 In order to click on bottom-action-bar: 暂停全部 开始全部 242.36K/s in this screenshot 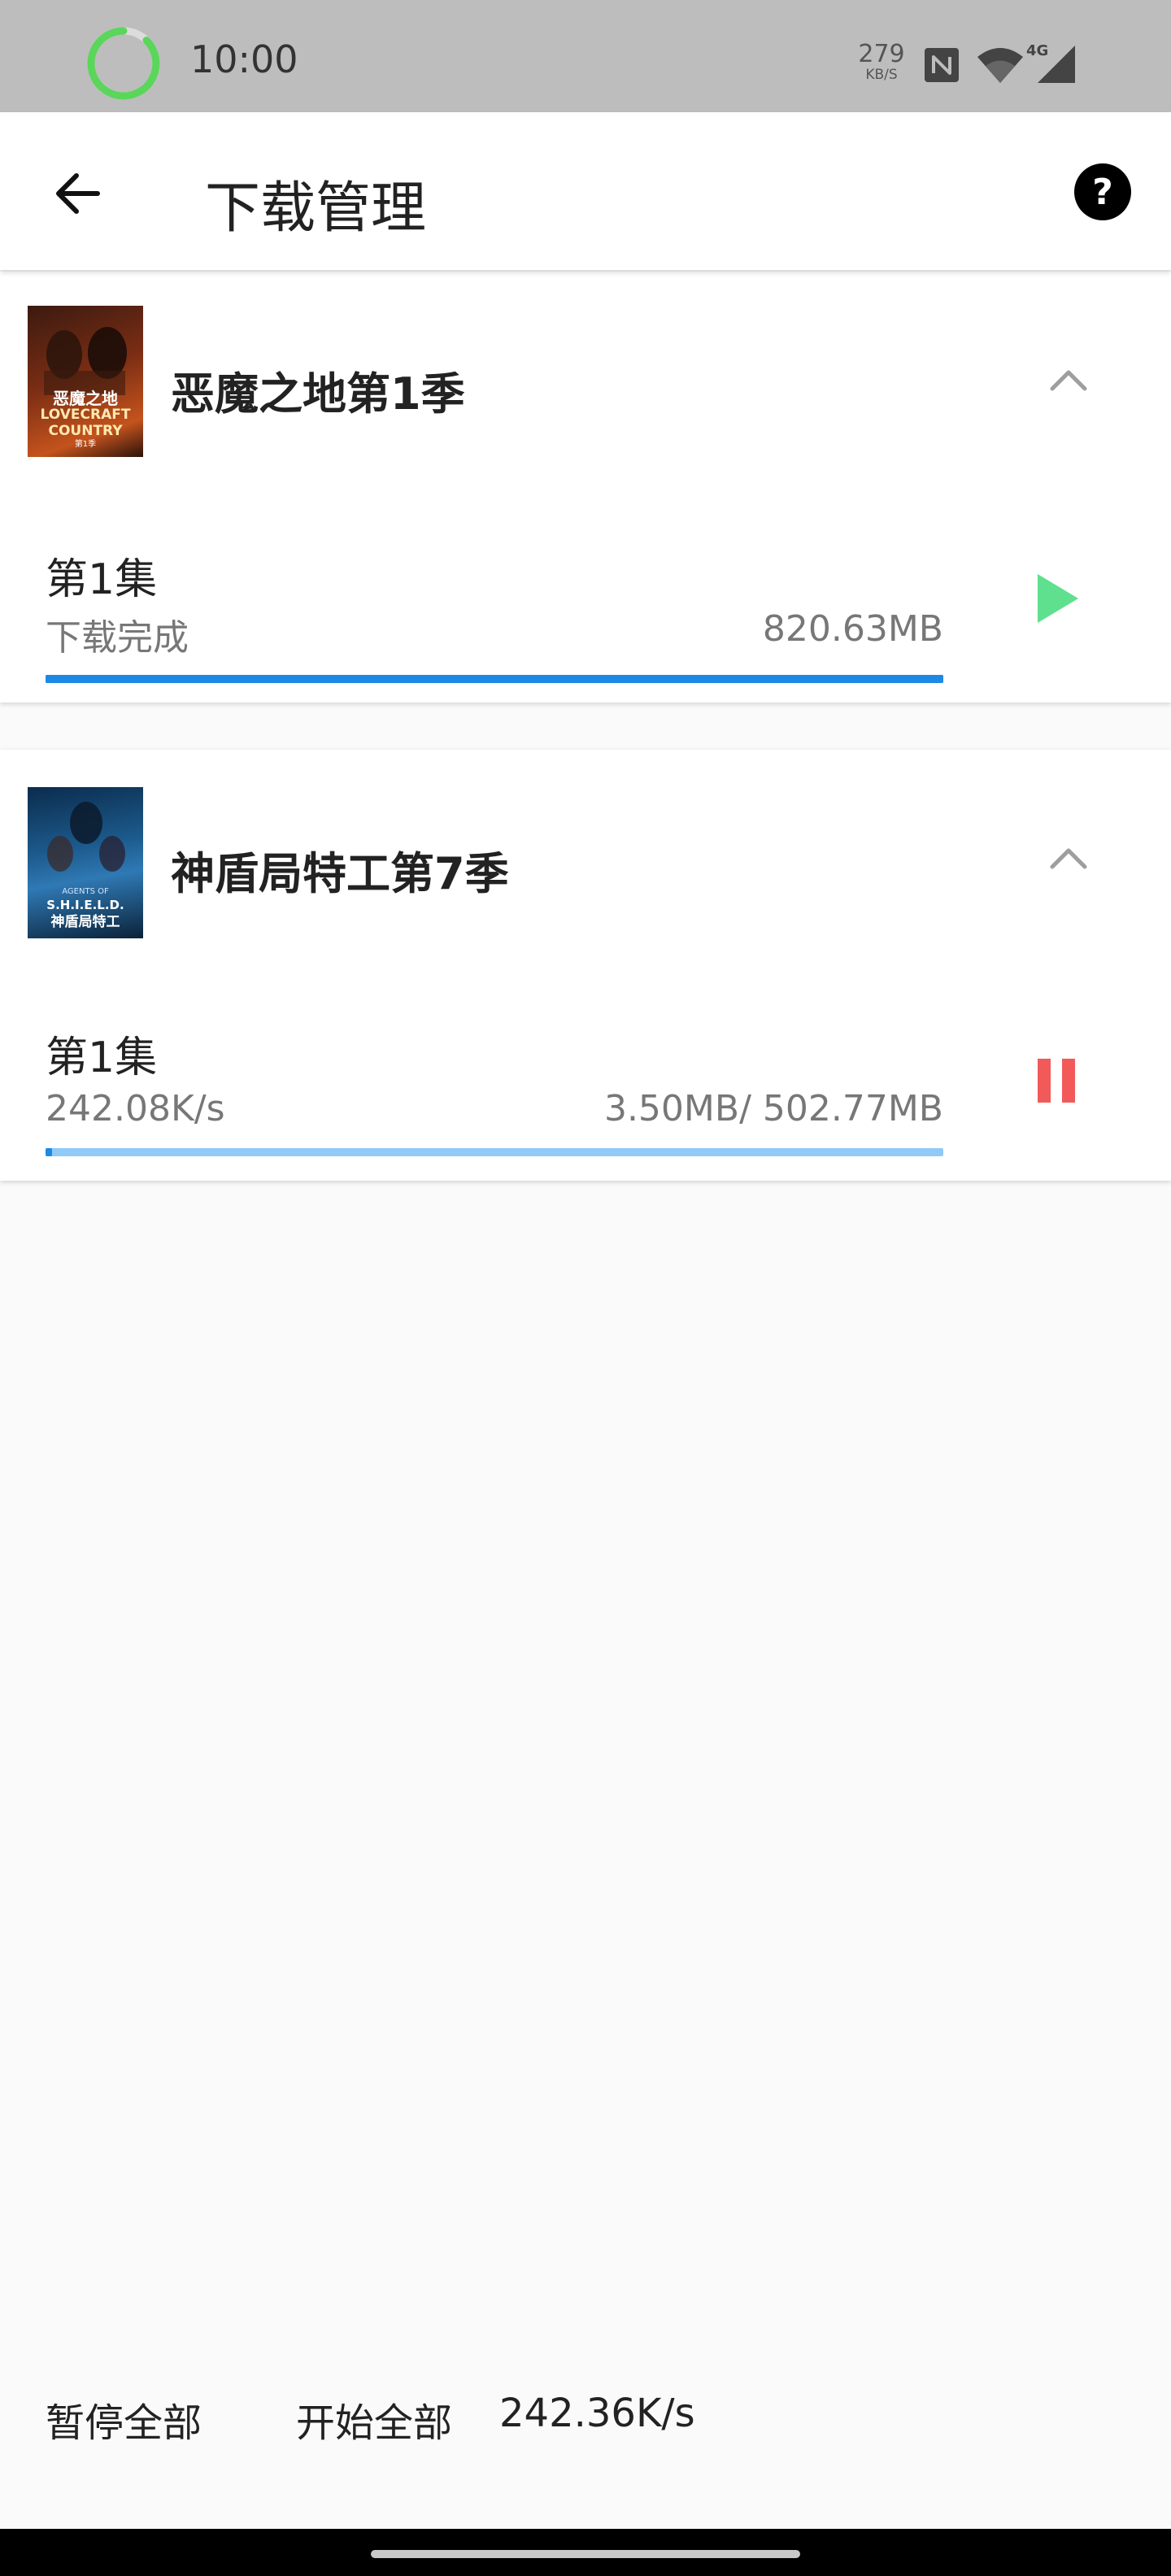, I will do `click(585, 2436)`.